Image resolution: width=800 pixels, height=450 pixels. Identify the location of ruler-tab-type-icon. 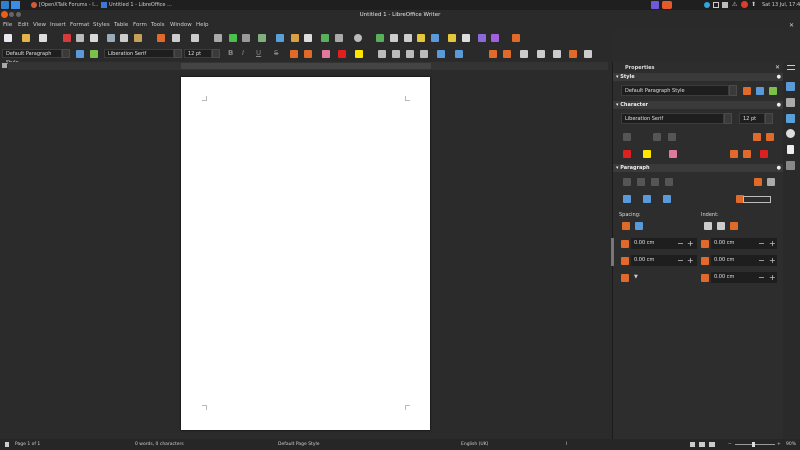
(4, 65).